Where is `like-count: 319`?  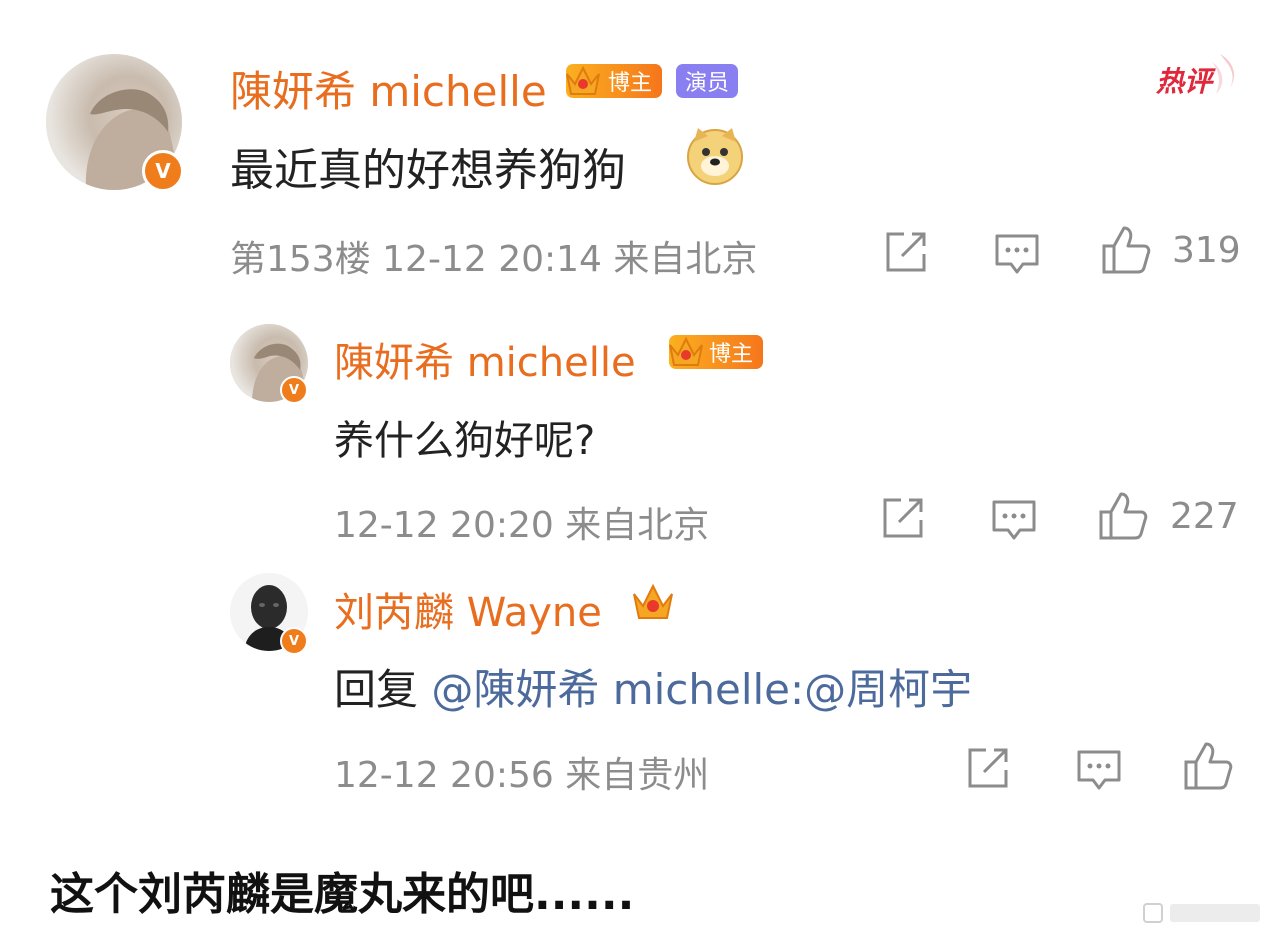 like-count: 319 is located at coordinates (1206, 250).